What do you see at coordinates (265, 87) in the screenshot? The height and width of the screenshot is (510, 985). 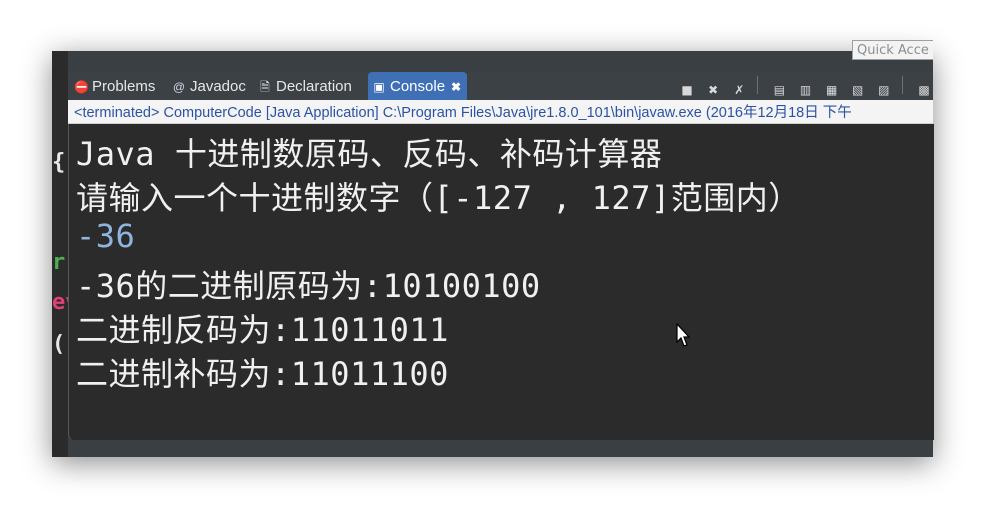 I see `declaration-icon: 🗎` at bounding box center [265, 87].